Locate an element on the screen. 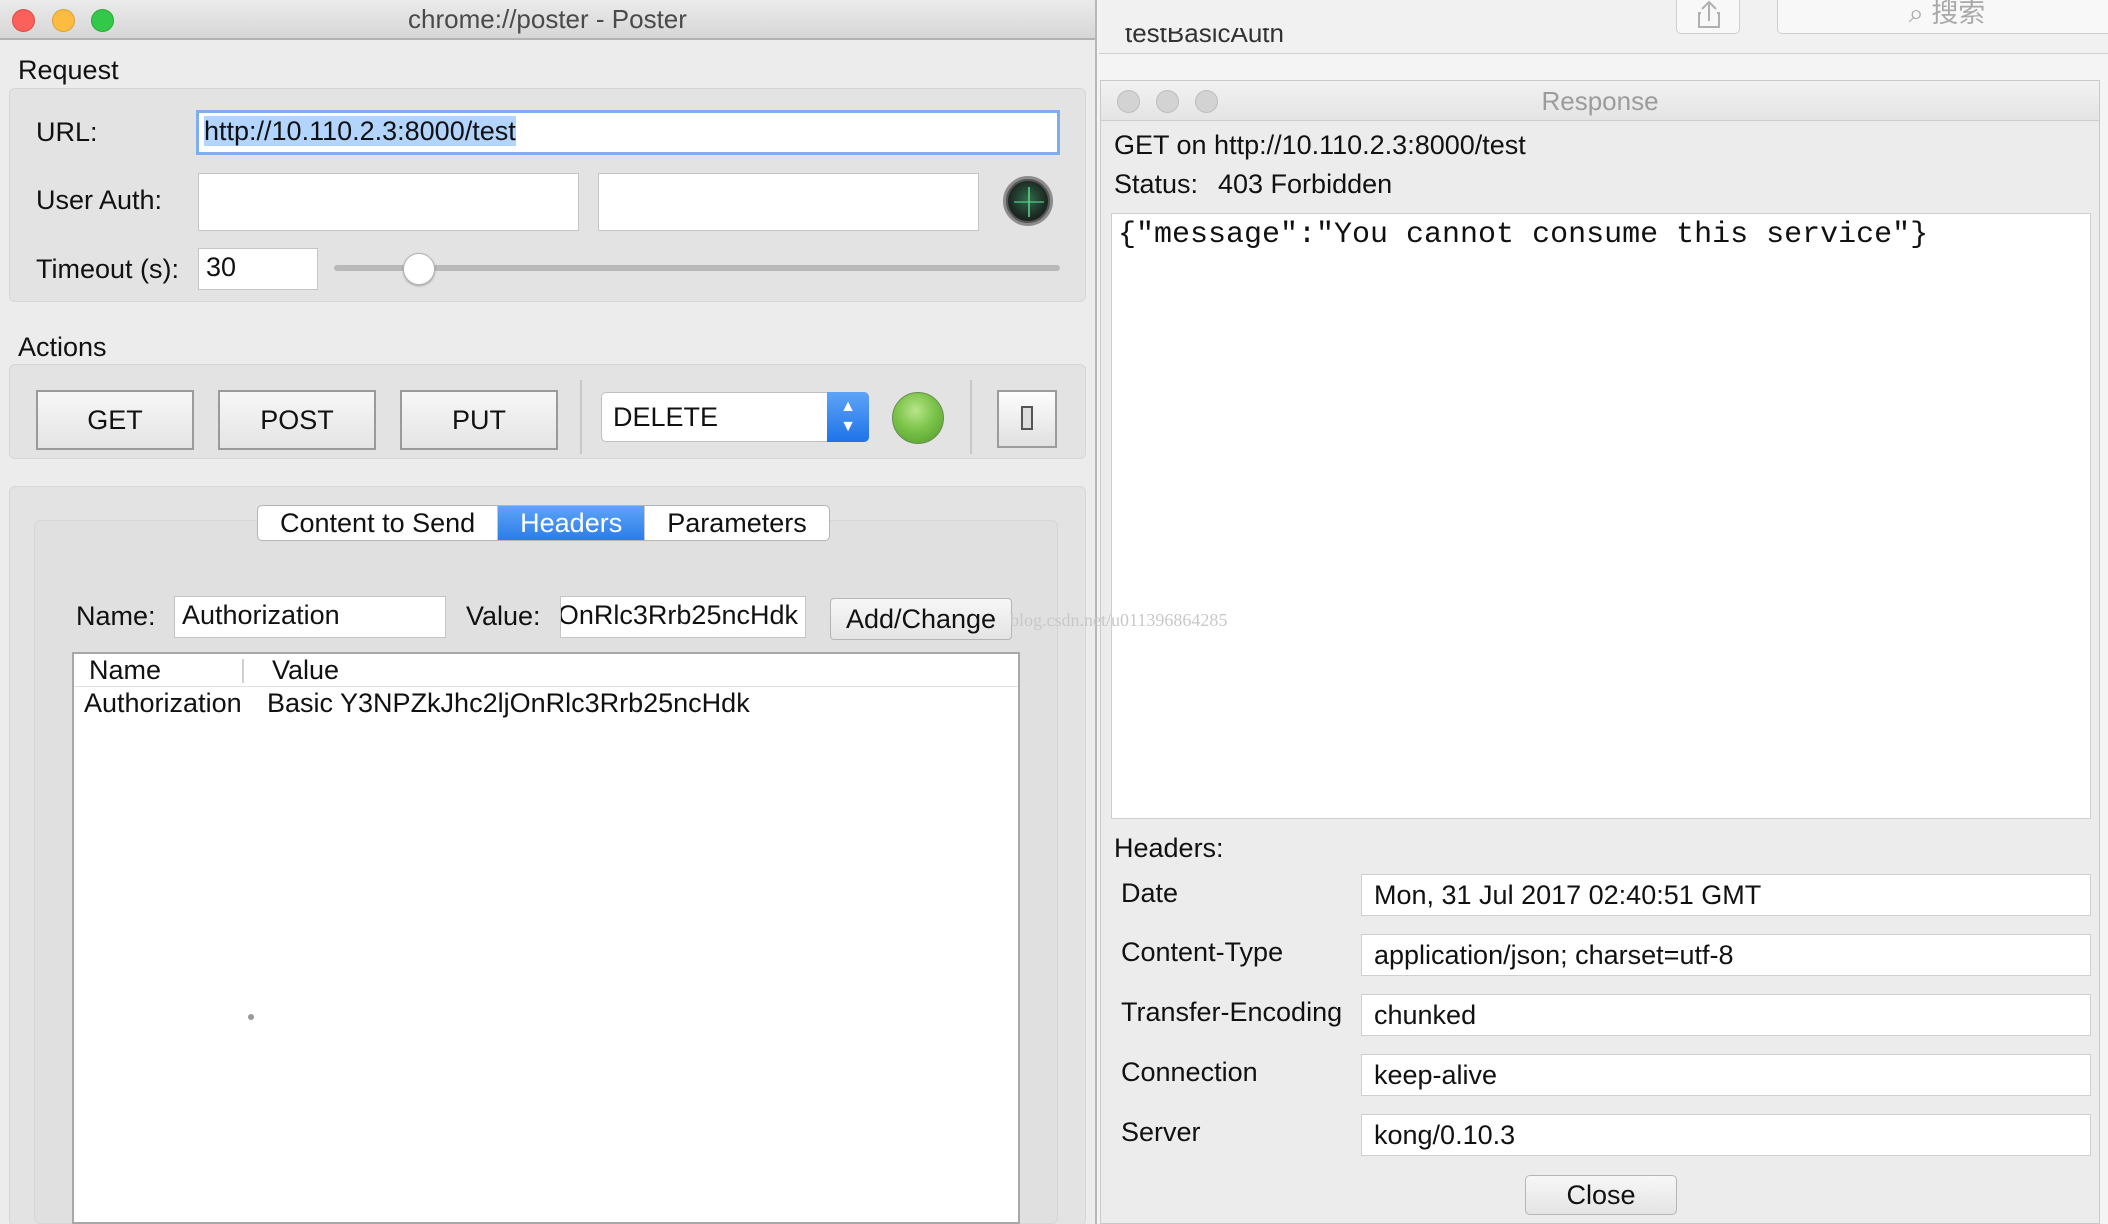 This screenshot has height=1224, width=2108. search-field: ⌕ 搜索 is located at coordinates (1942, 17).